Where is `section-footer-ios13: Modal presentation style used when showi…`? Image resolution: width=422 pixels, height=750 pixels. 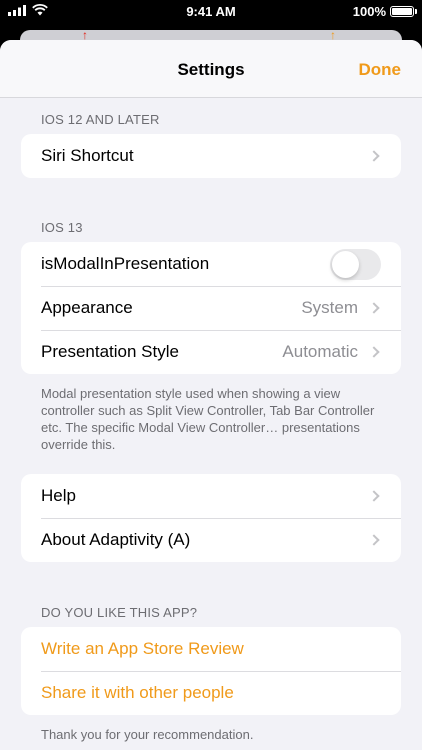
section-footer-ios13: Modal presentation style used when showi… is located at coordinates (208, 419).